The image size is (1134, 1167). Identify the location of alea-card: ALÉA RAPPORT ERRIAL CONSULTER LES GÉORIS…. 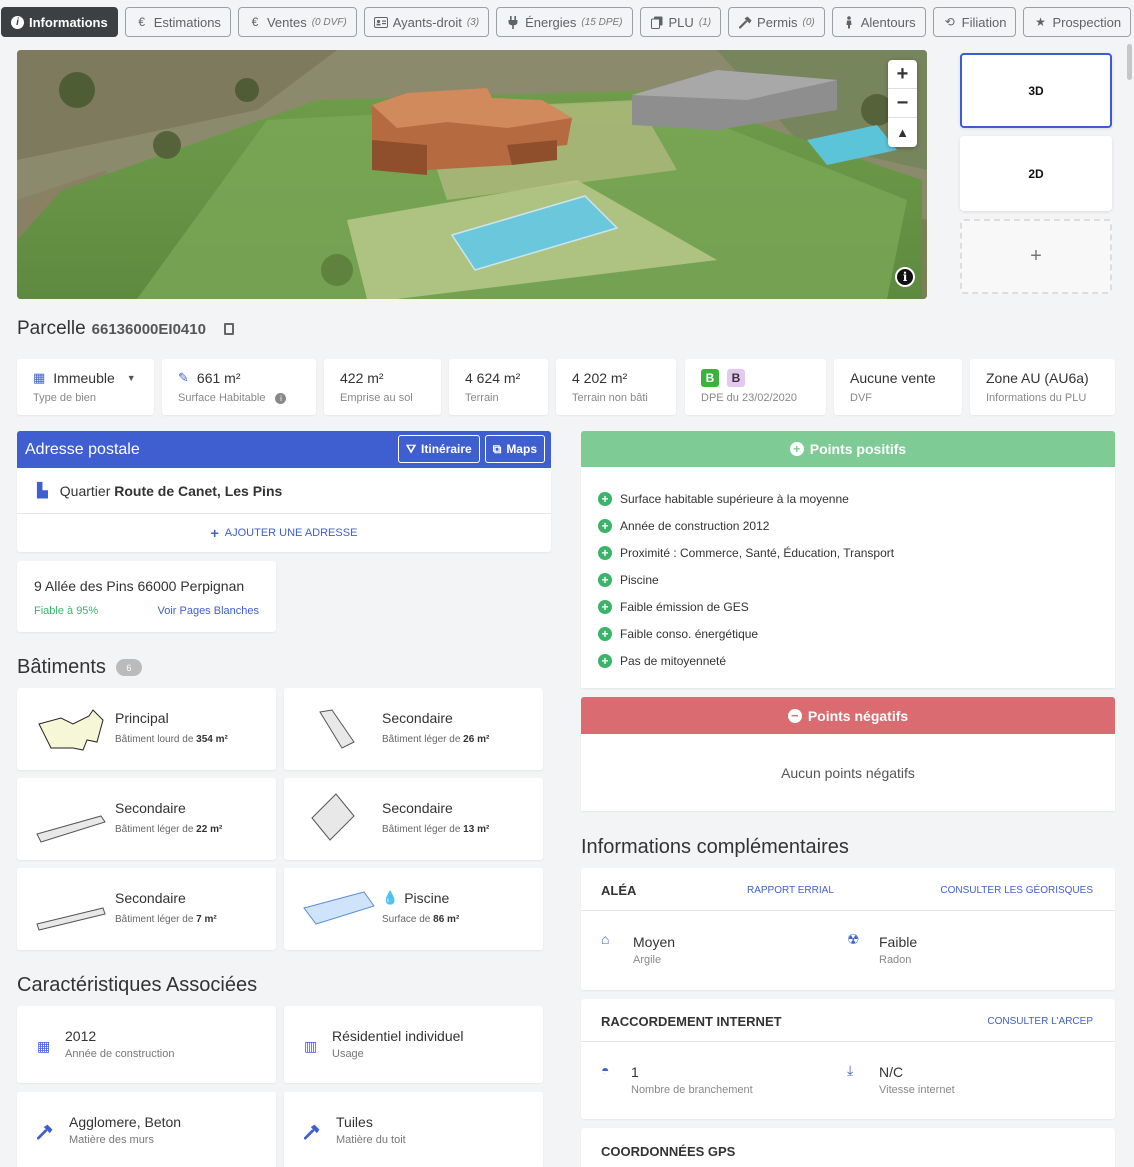
(848, 929).